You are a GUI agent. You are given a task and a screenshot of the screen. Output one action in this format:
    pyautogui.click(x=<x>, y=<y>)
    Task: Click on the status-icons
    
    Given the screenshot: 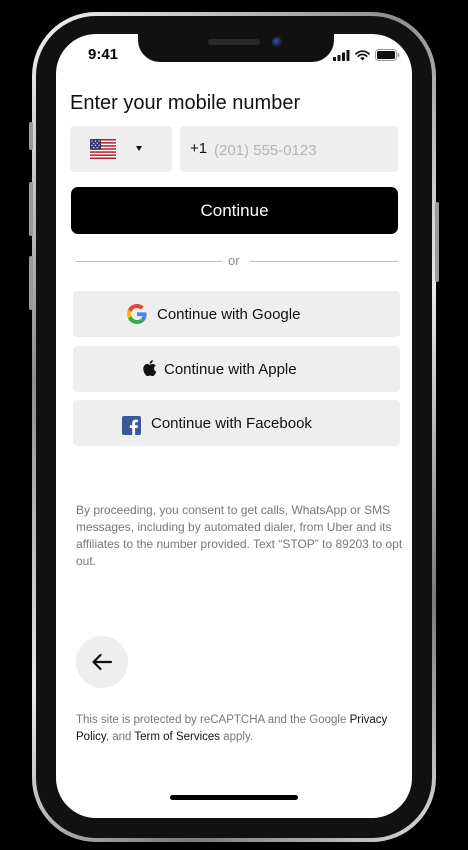 What is the action you would take?
    pyautogui.click(x=366, y=55)
    